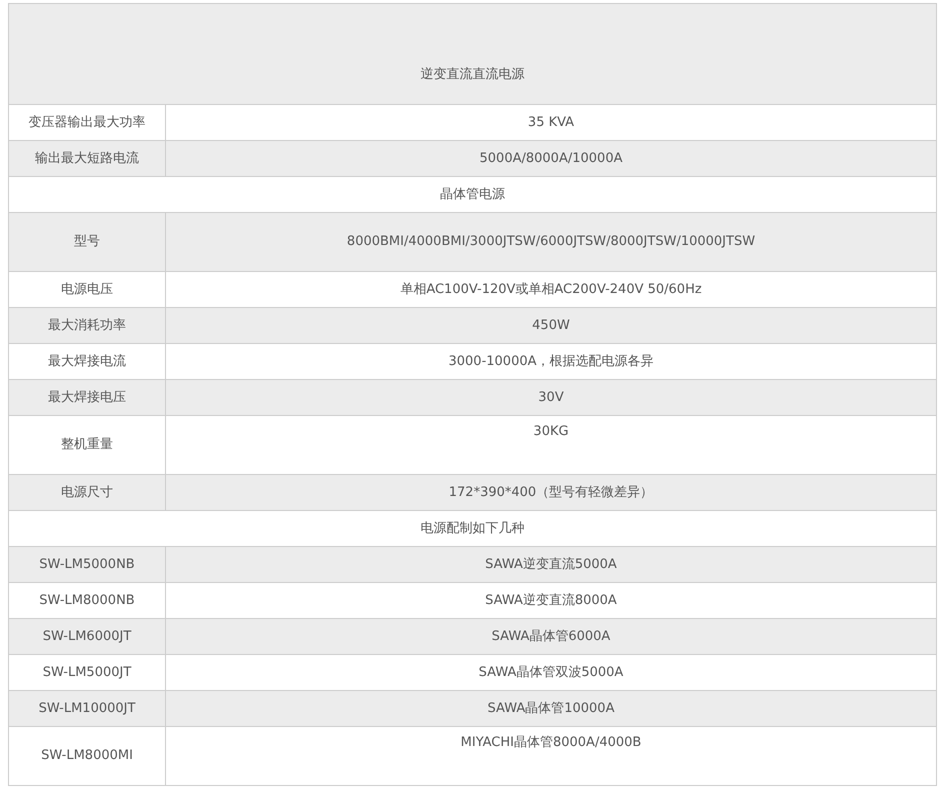 Image resolution: width=945 pixels, height=790 pixels. I want to click on table-title: 逆变直流直流电源, so click(472, 54).